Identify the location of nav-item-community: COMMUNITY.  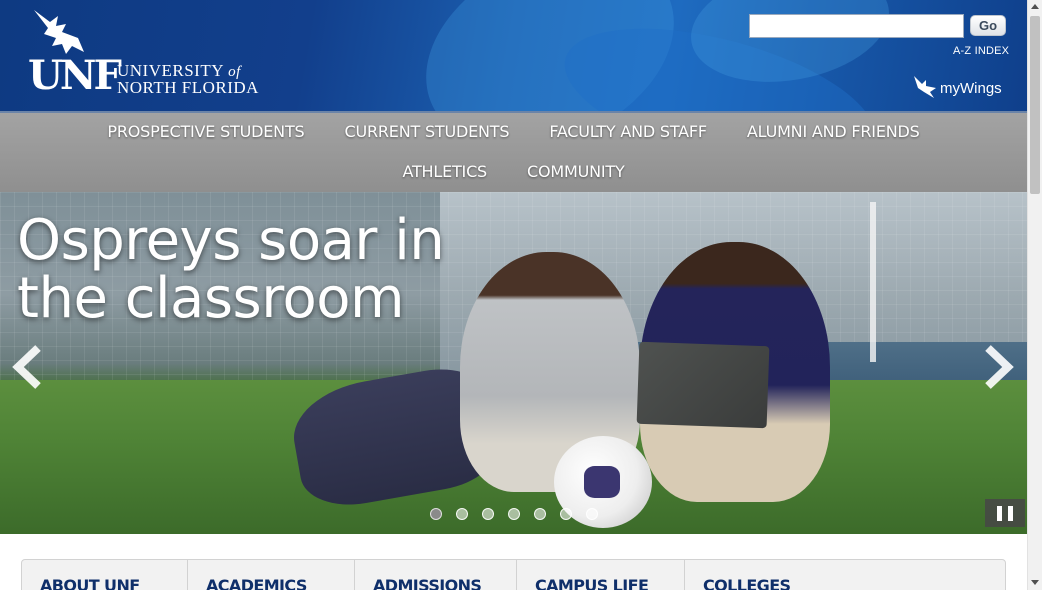
(576, 172).